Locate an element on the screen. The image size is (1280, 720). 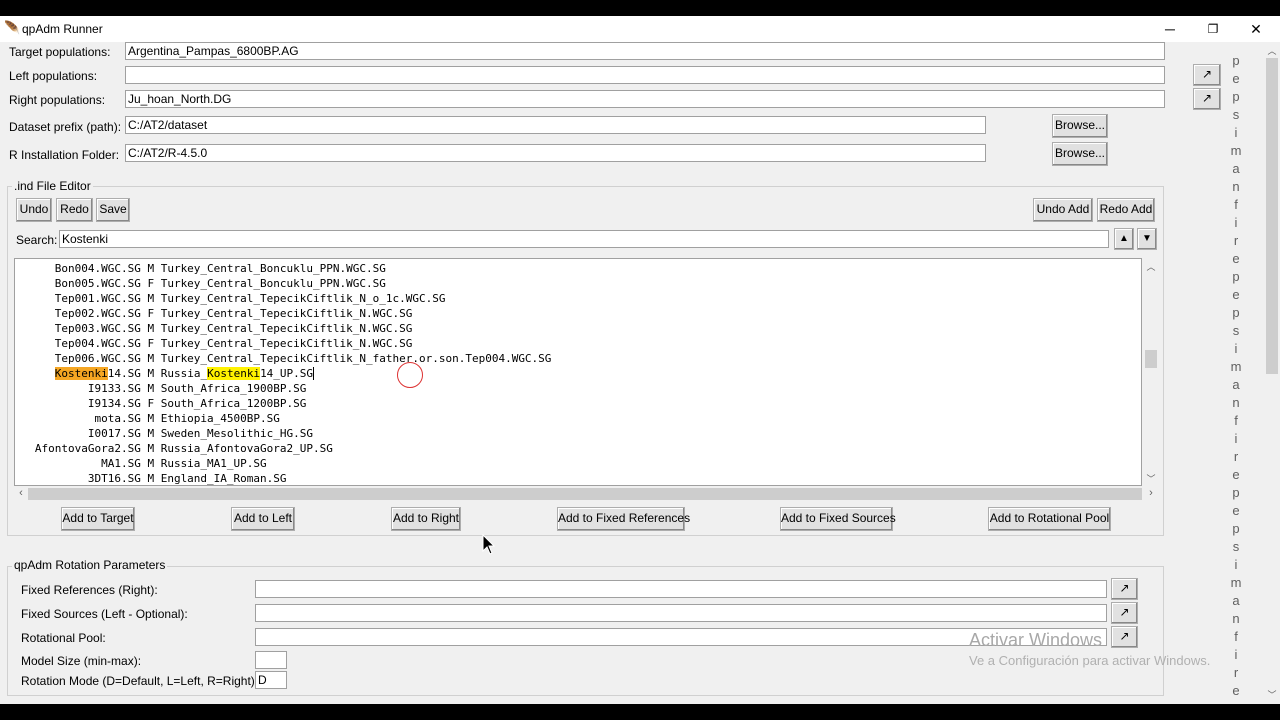
scroll-down-icon: ﹀ is located at coordinates (1151, 478).